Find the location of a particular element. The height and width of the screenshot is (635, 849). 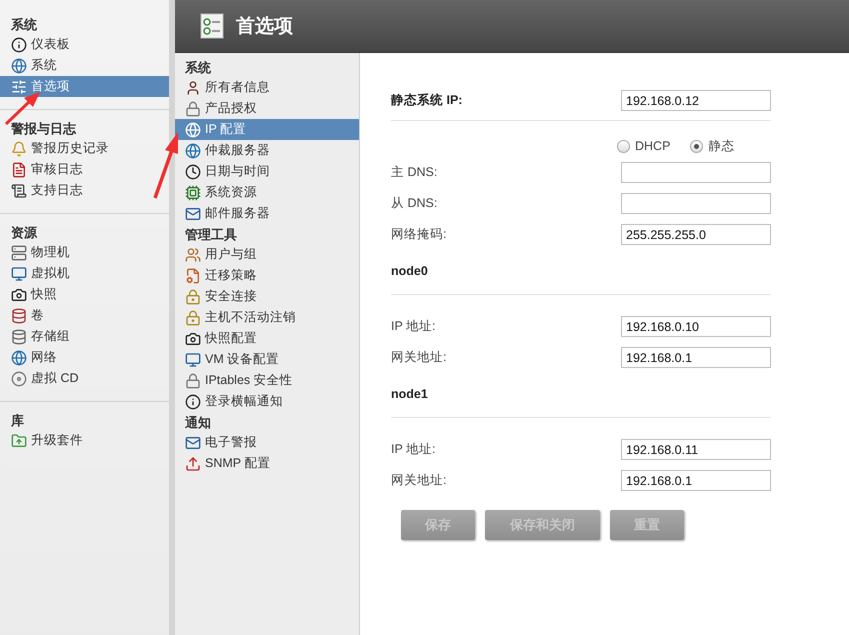

node-heading: node0 is located at coordinates (410, 272).